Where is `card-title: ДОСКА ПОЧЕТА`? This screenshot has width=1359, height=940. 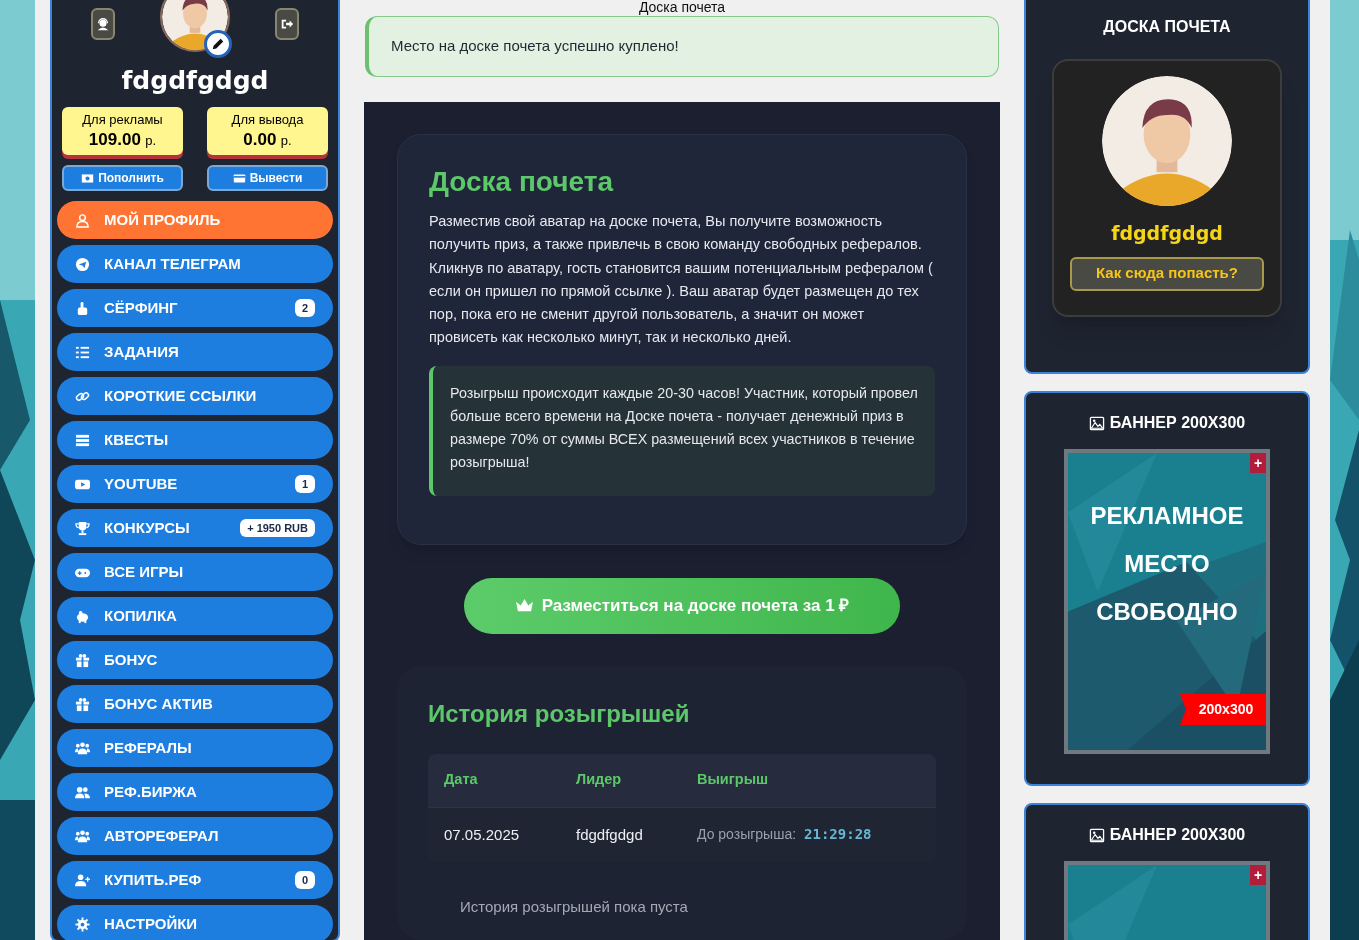 card-title: ДОСКА ПОЧЕТА is located at coordinates (1167, 27).